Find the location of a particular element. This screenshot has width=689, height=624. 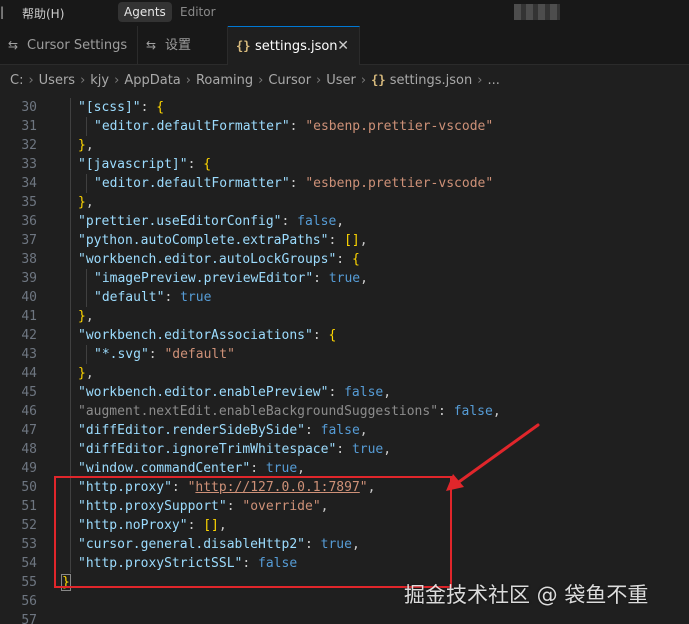

code-text: "python.autoComplete.extraPaths": [], is located at coordinates (223, 240).